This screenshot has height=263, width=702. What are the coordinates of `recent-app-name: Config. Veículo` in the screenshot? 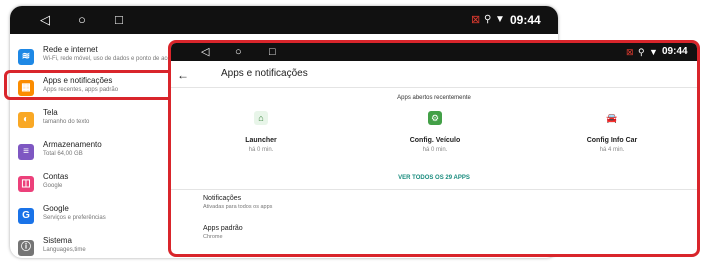 It's located at (435, 140).